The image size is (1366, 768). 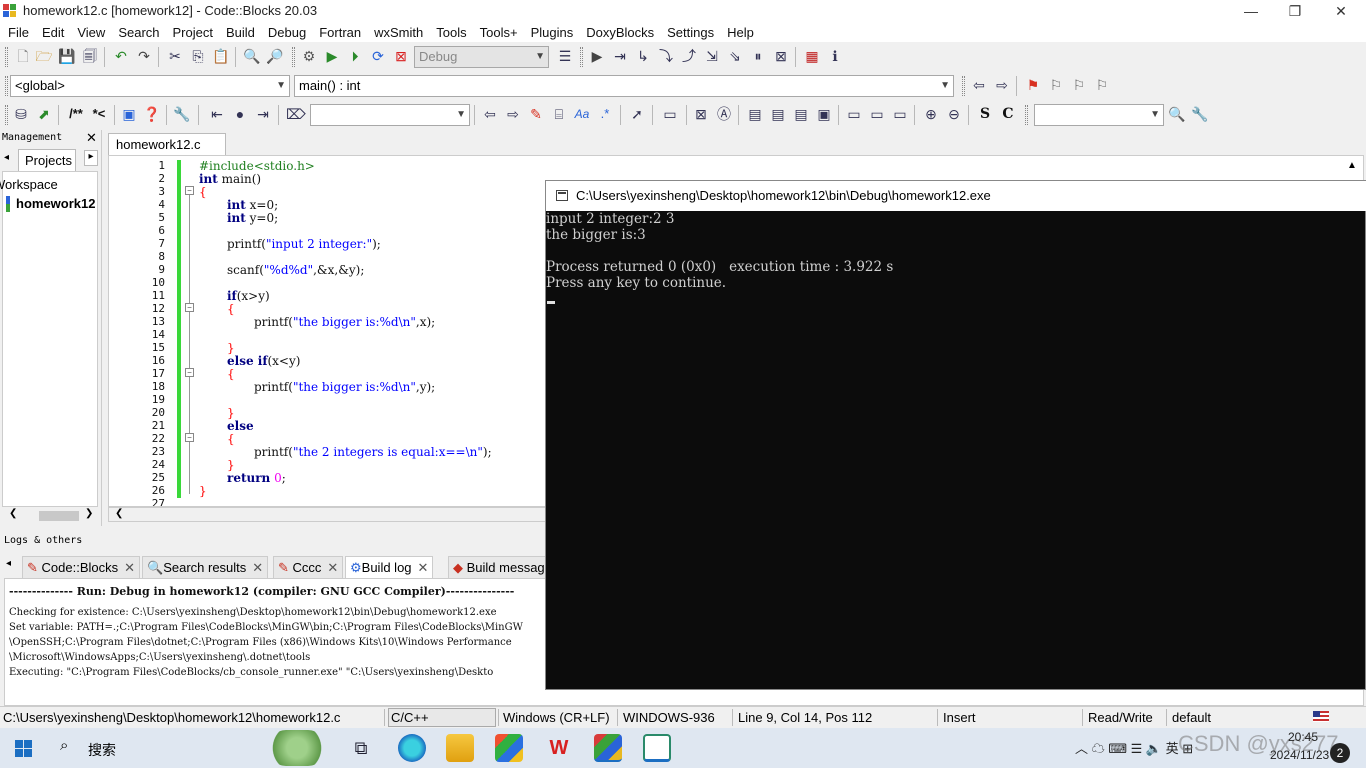 What do you see at coordinates (287, 32) in the screenshot?
I see `menu-debug: Debug` at bounding box center [287, 32].